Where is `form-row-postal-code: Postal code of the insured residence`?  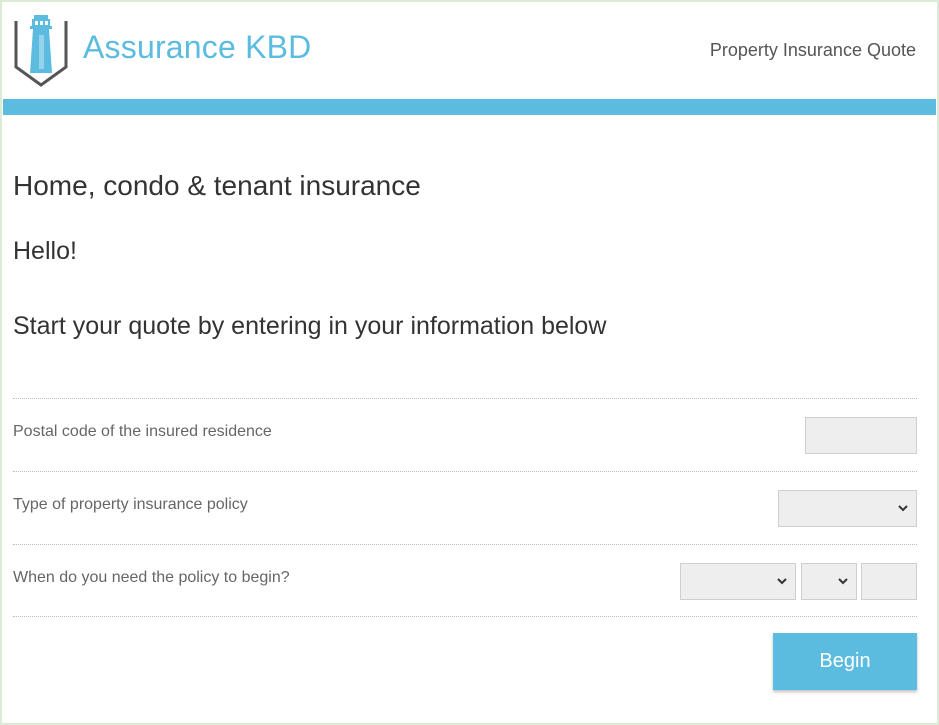
form-row-postal-code: Postal code of the insured residence is located at coordinates (465, 434).